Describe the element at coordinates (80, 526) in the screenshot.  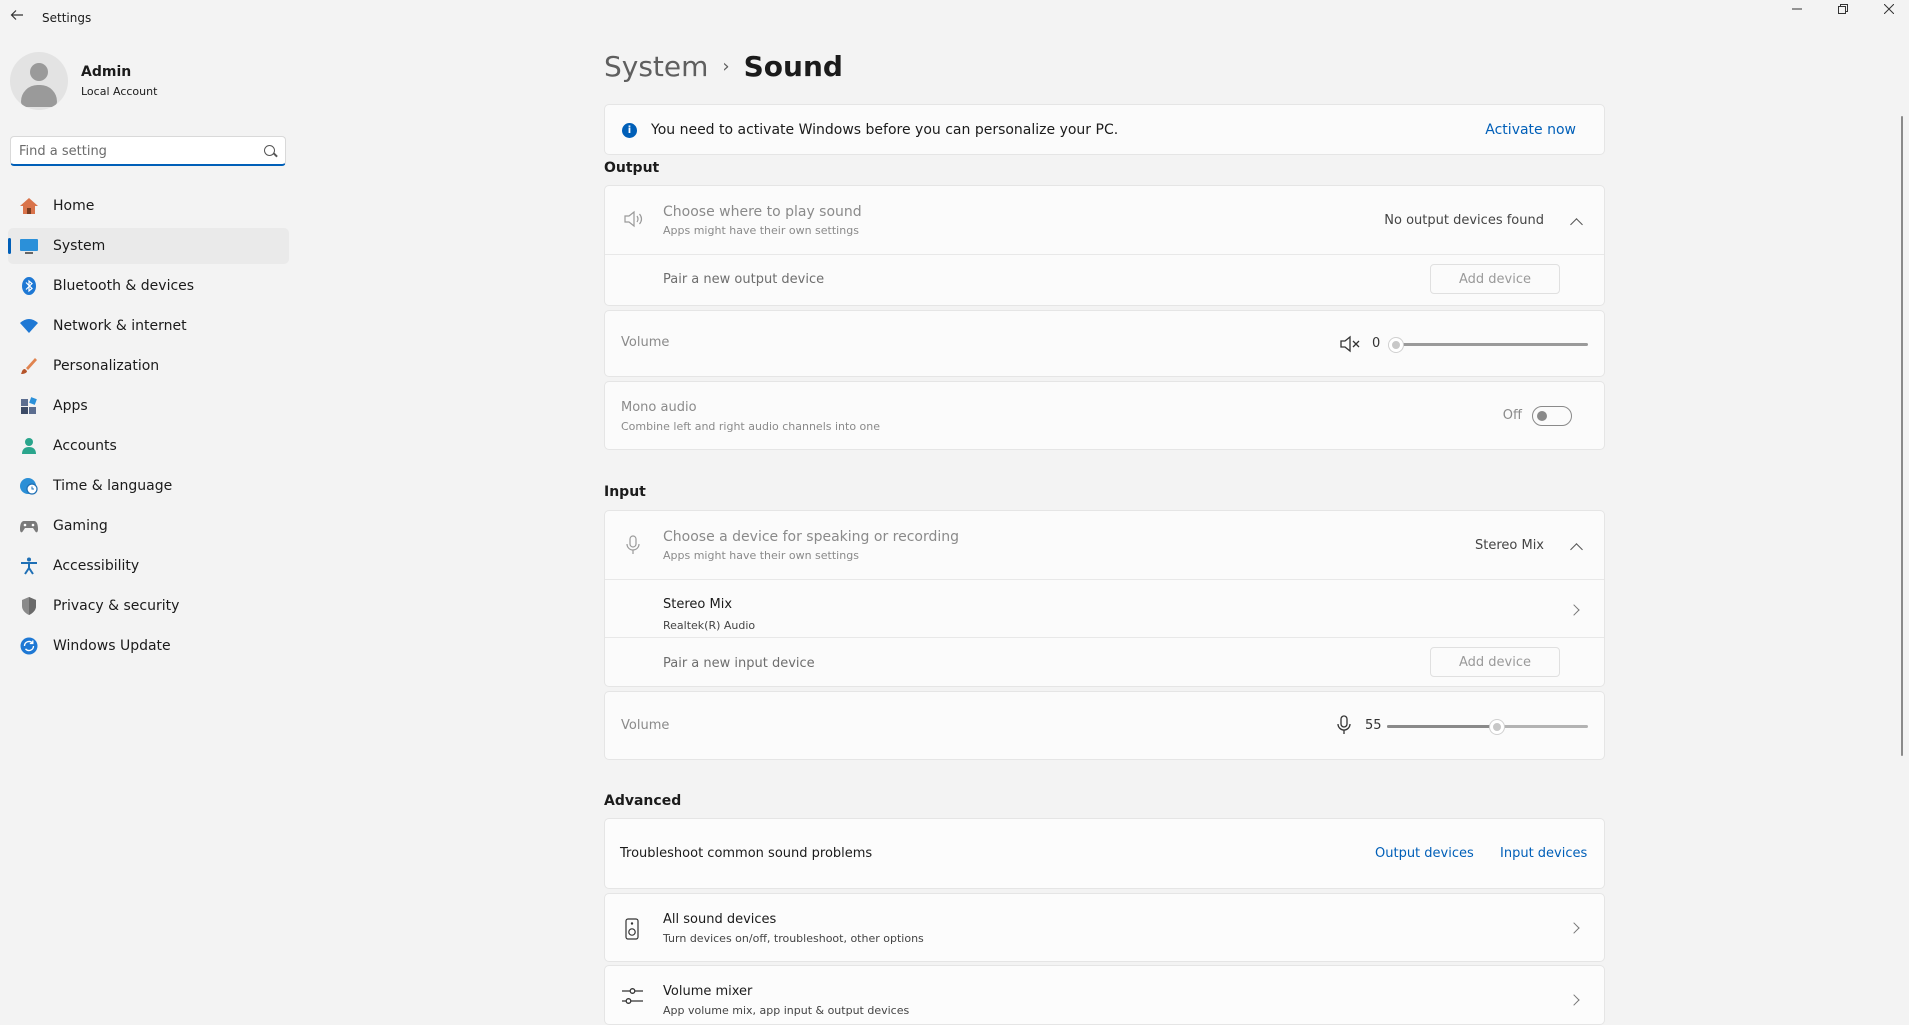
I see `sidebar-item-label: Gaming` at that location.